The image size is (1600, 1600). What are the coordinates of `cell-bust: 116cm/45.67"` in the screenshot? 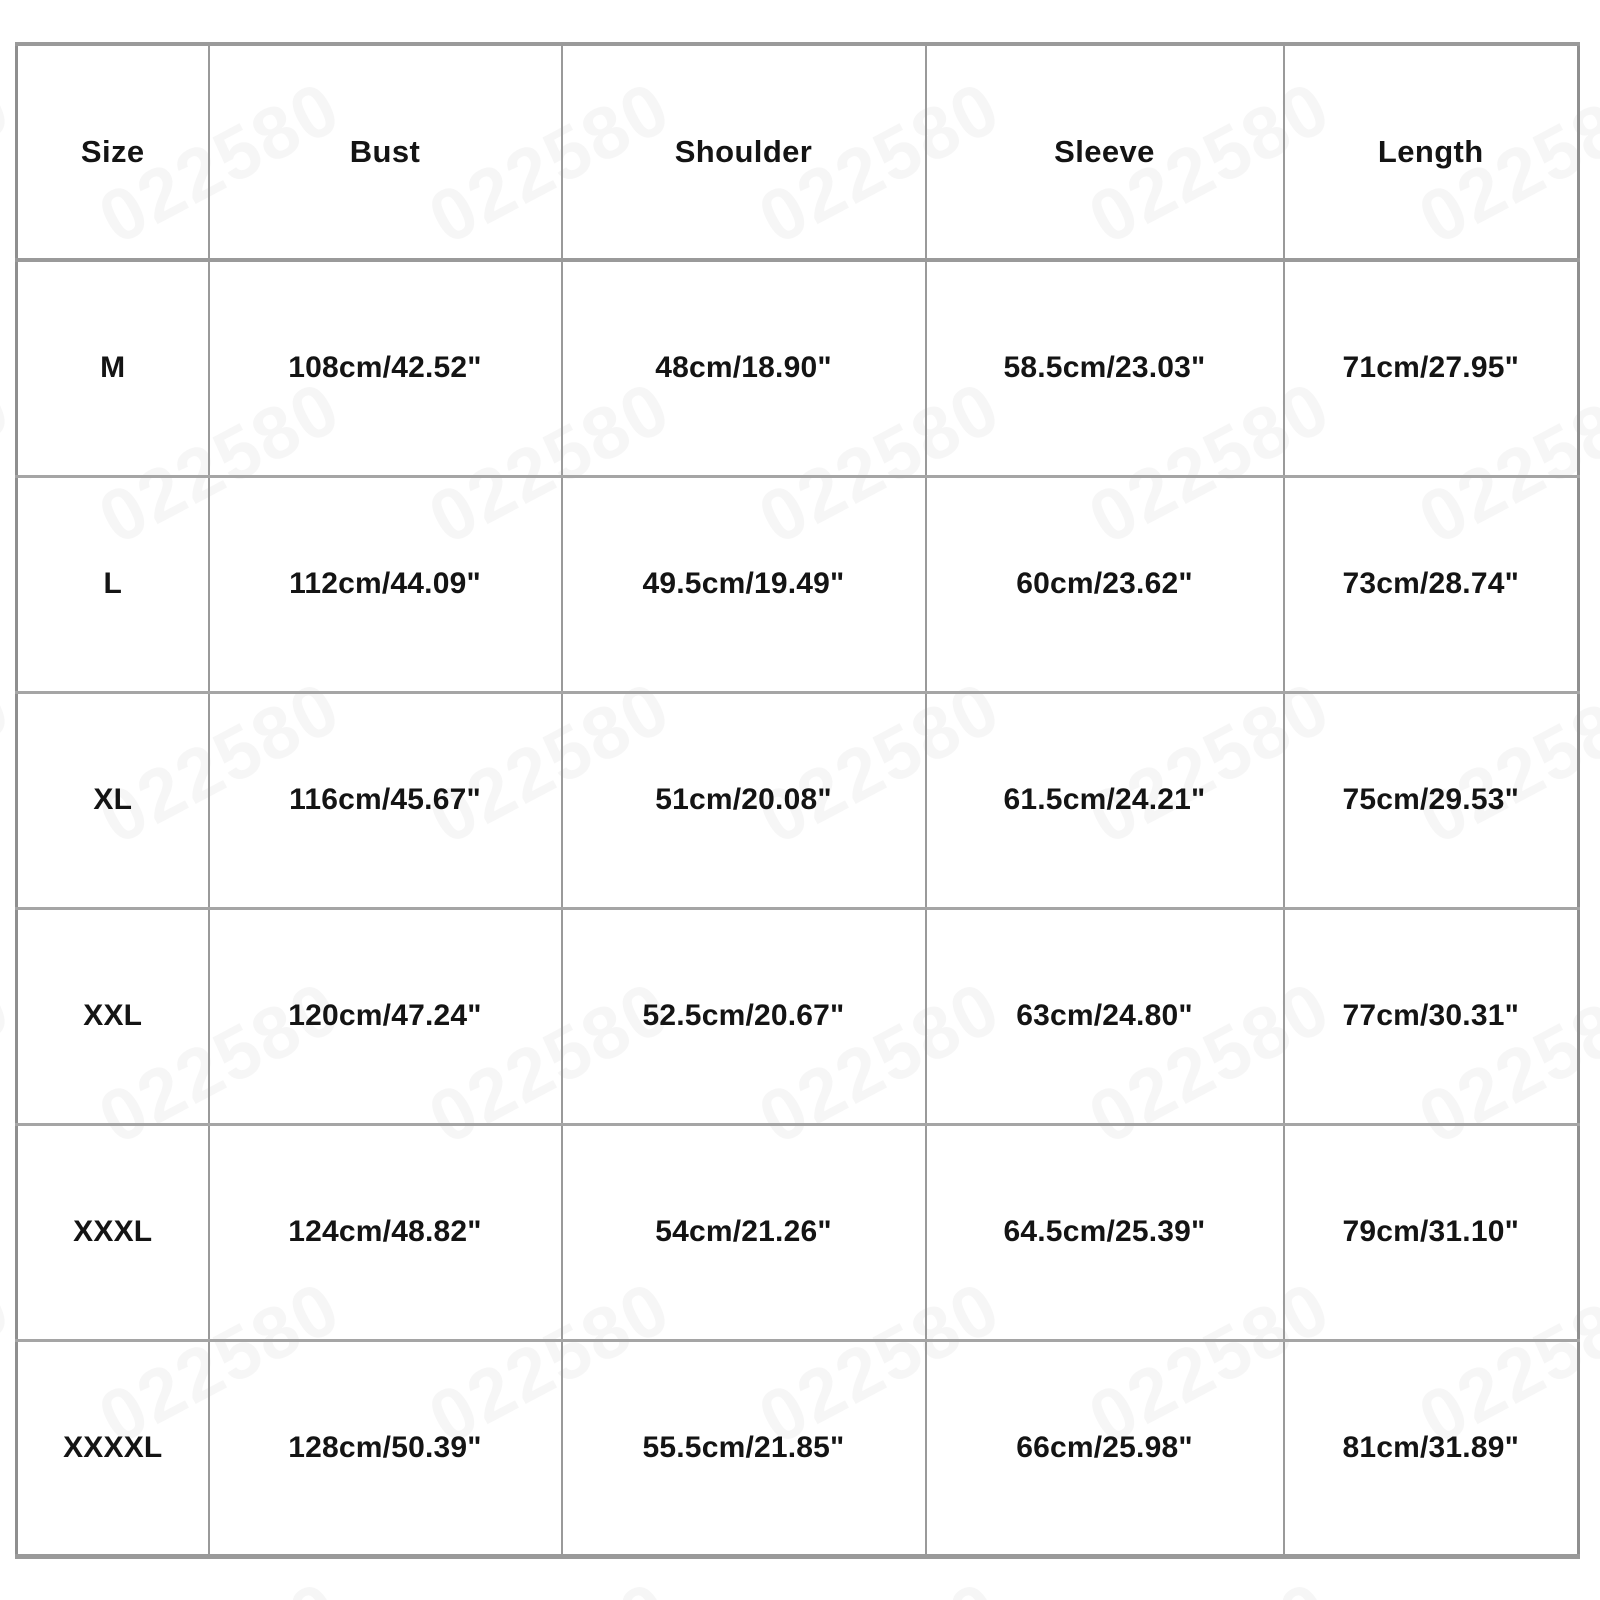 It's located at (385, 800).